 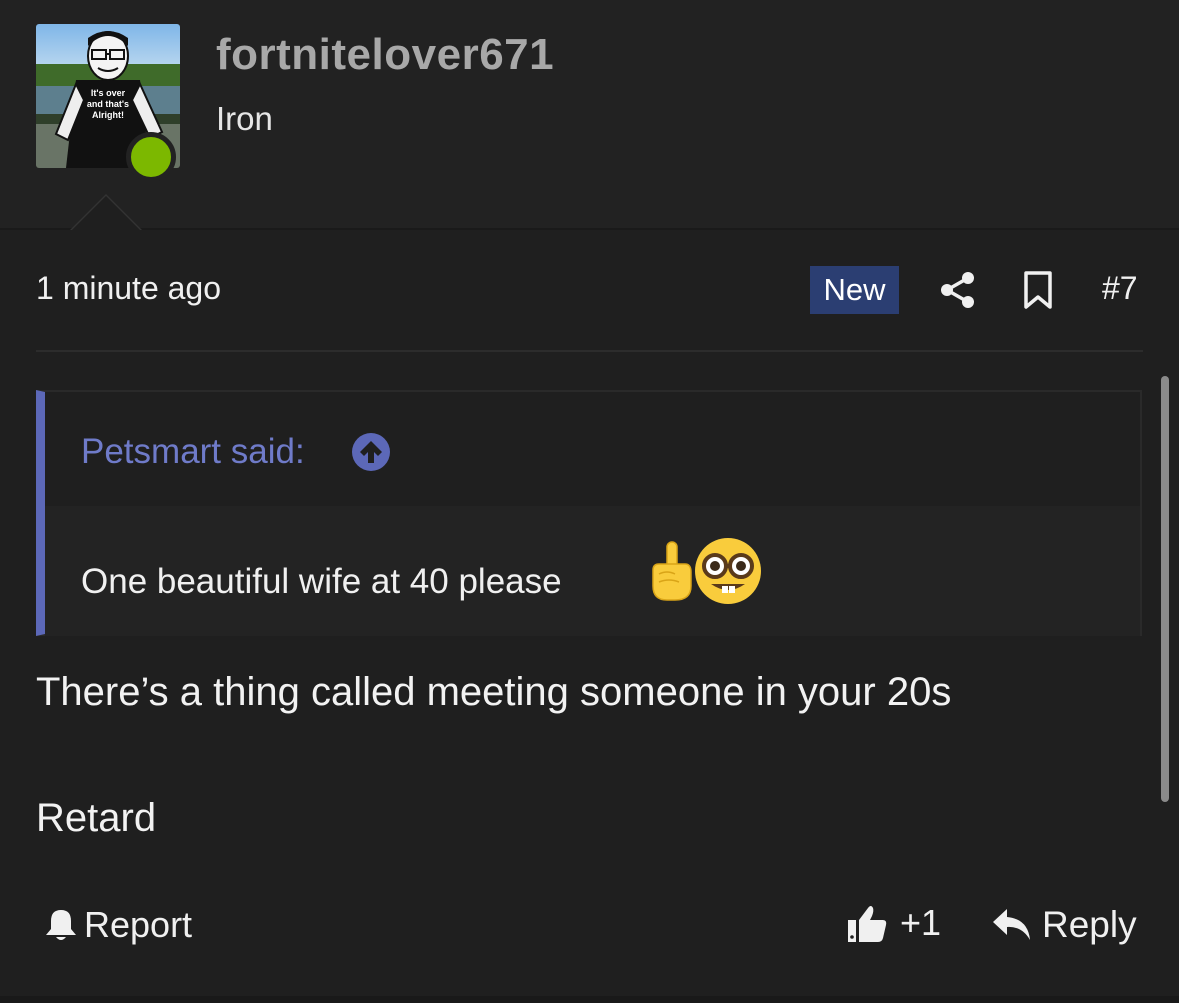 I want to click on user-title: Iron, so click(x=244, y=118).